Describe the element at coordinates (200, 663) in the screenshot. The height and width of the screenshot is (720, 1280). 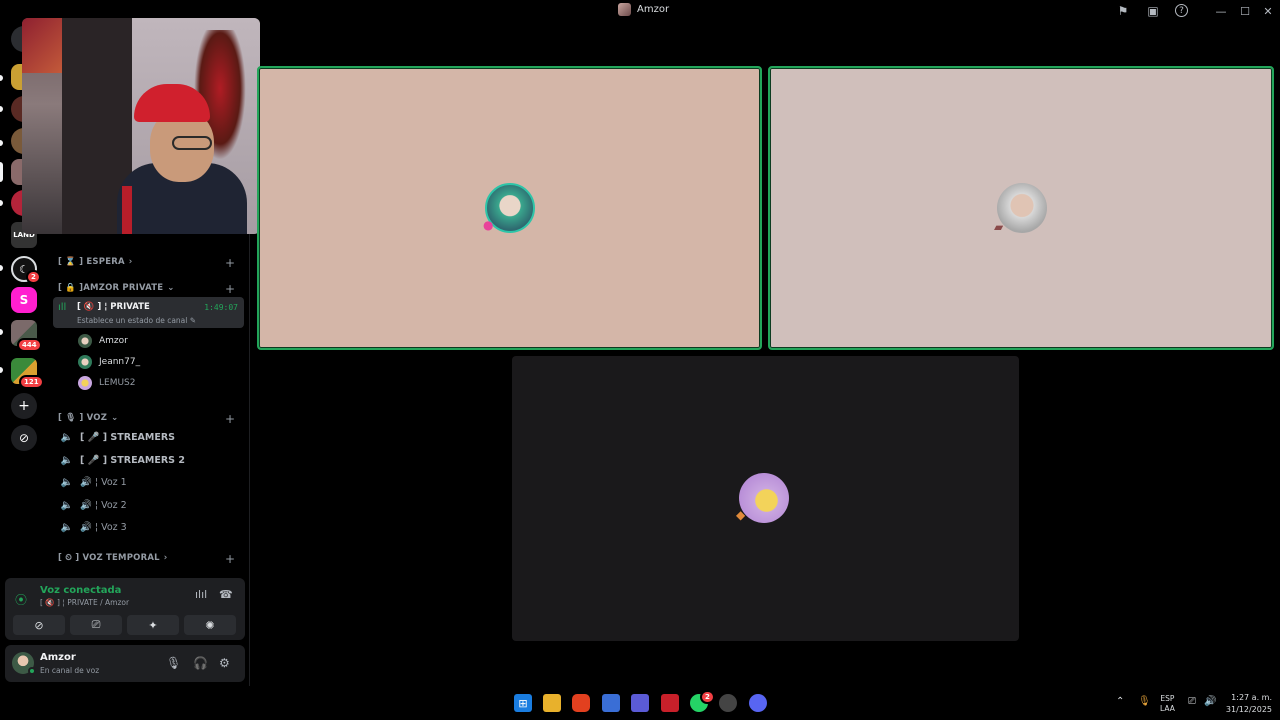
I see `headphones-icon: 🎧` at that location.